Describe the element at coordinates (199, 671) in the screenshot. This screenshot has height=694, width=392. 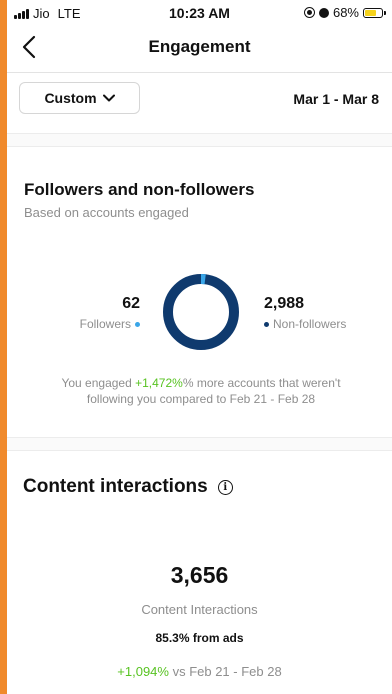
I see `content-interactions-change: +1,094% vs Feb 21 - Feb 28` at that location.